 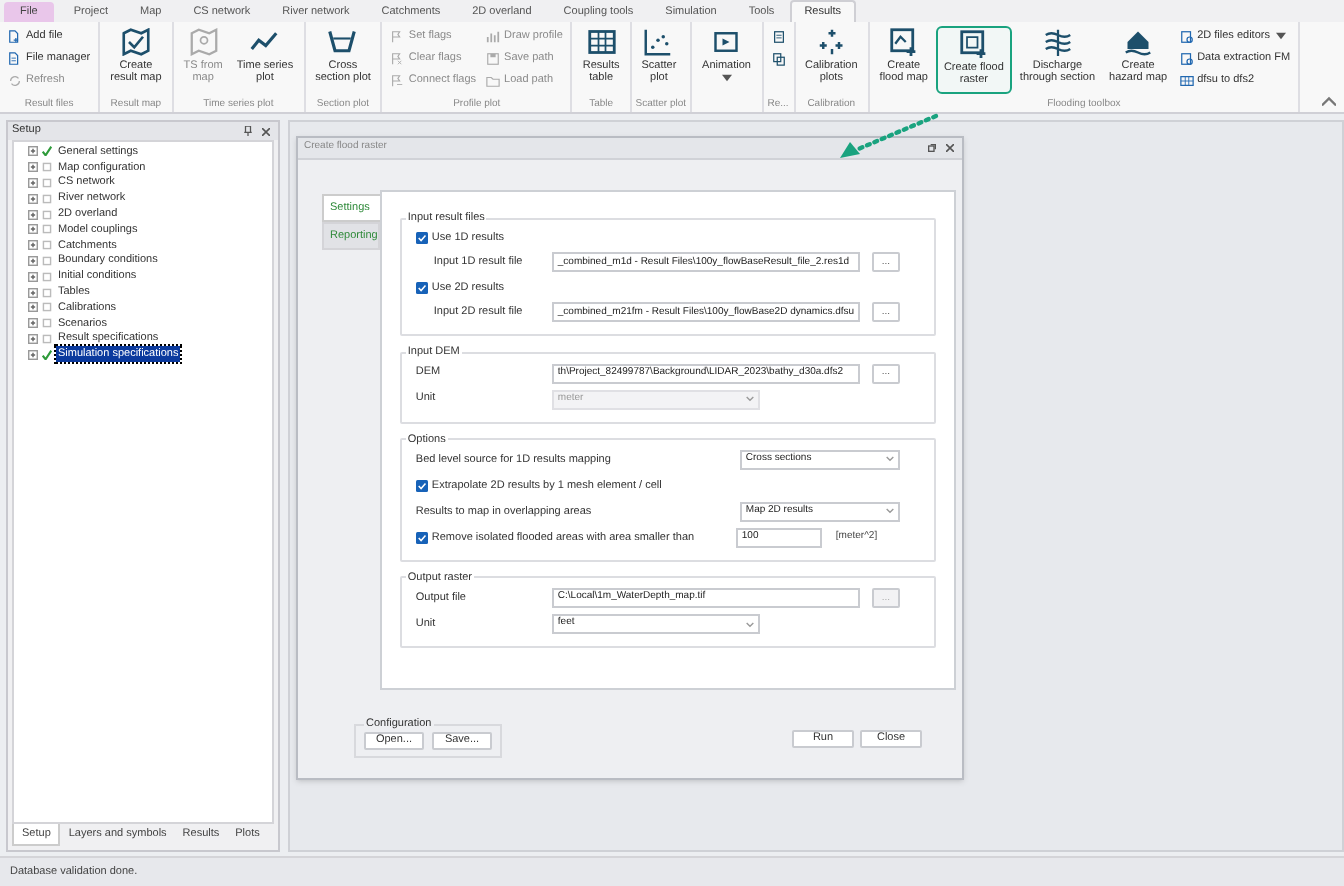 I want to click on table-icon, so click(x=601, y=42).